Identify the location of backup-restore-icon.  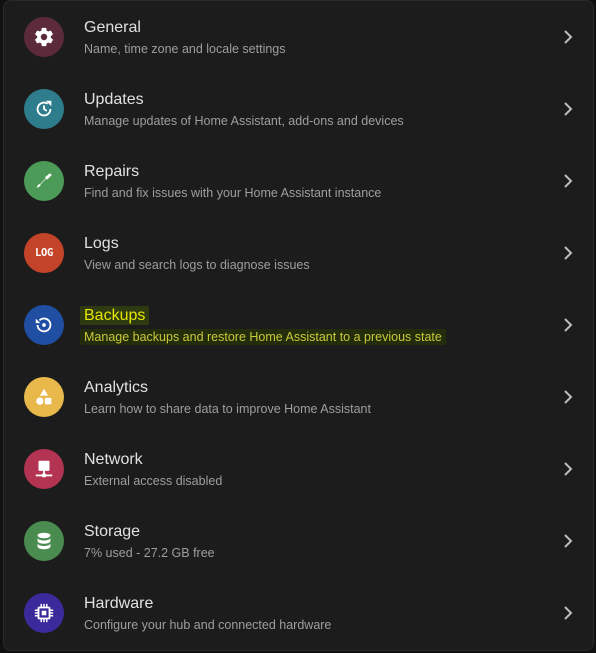
(44, 325).